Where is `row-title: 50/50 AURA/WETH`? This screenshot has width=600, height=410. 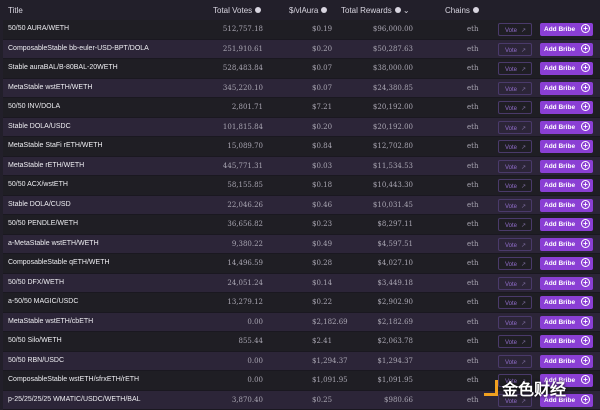 row-title: 50/50 AURA/WETH is located at coordinates (38, 28).